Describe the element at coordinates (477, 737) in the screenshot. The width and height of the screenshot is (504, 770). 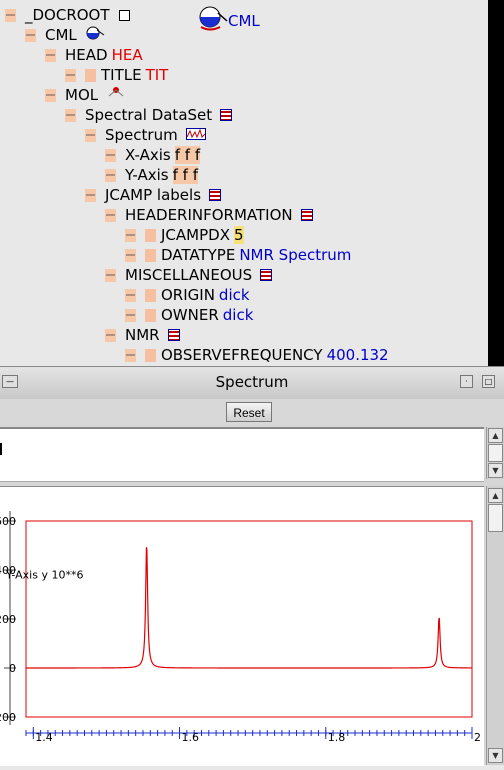
I see `x-tick-label: 2` at that location.